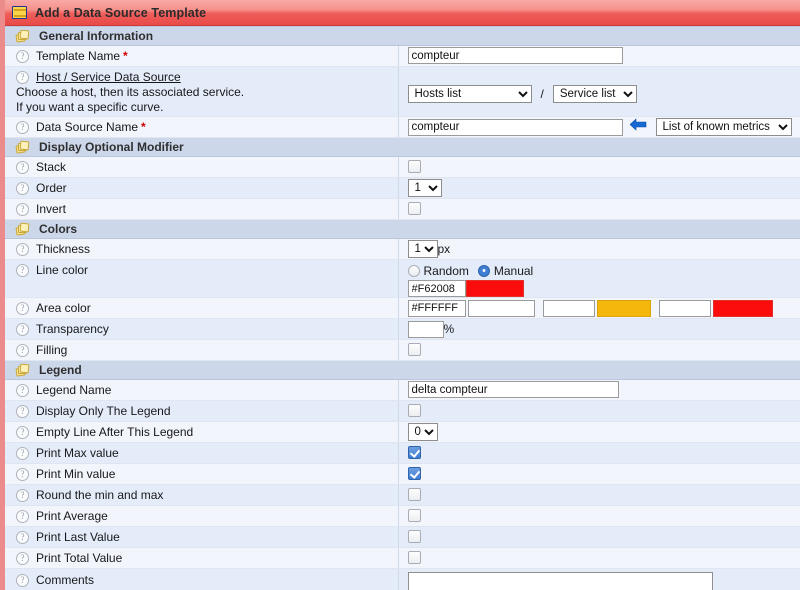  What do you see at coordinates (414, 558) in the screenshot?
I see `print-total-value-checkbox` at bounding box center [414, 558].